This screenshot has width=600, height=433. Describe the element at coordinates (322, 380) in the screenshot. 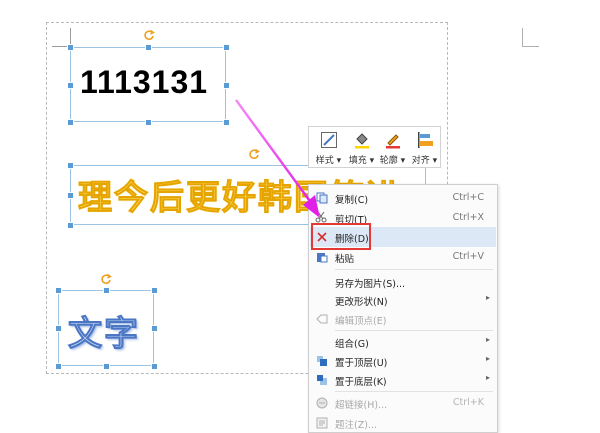

I see `send-to-back-icon` at that location.